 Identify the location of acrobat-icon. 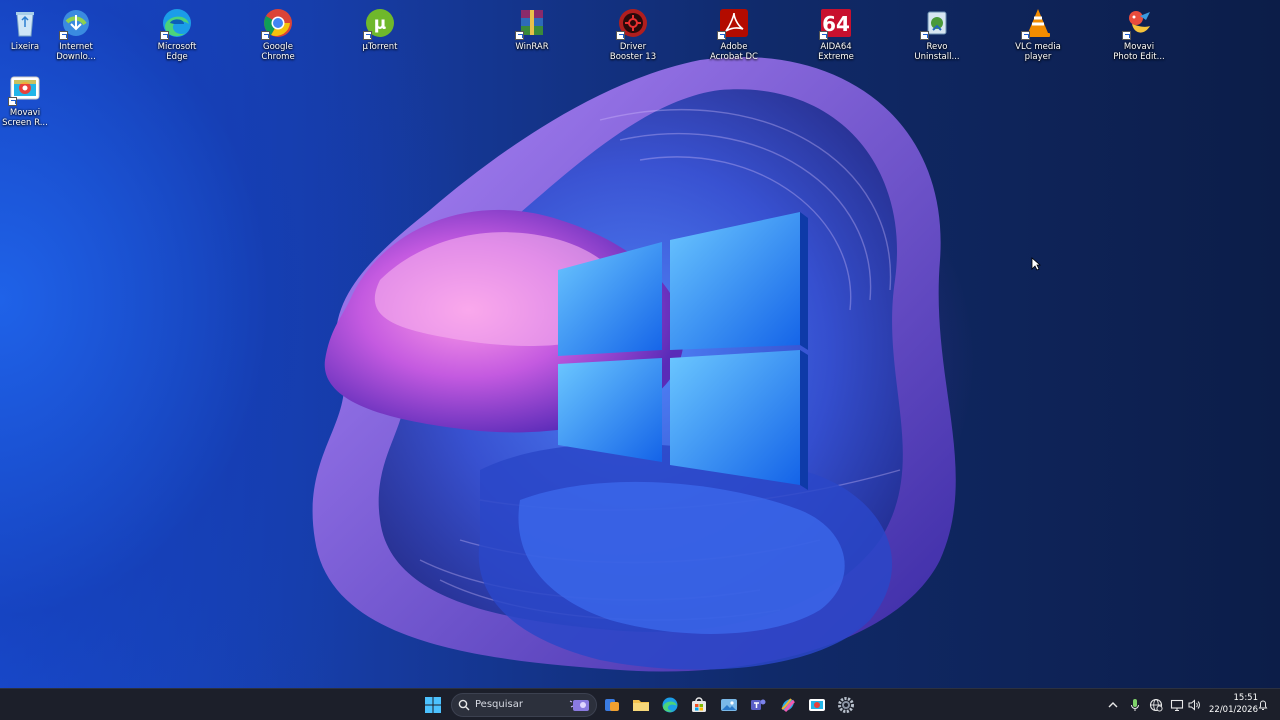
(734, 23).